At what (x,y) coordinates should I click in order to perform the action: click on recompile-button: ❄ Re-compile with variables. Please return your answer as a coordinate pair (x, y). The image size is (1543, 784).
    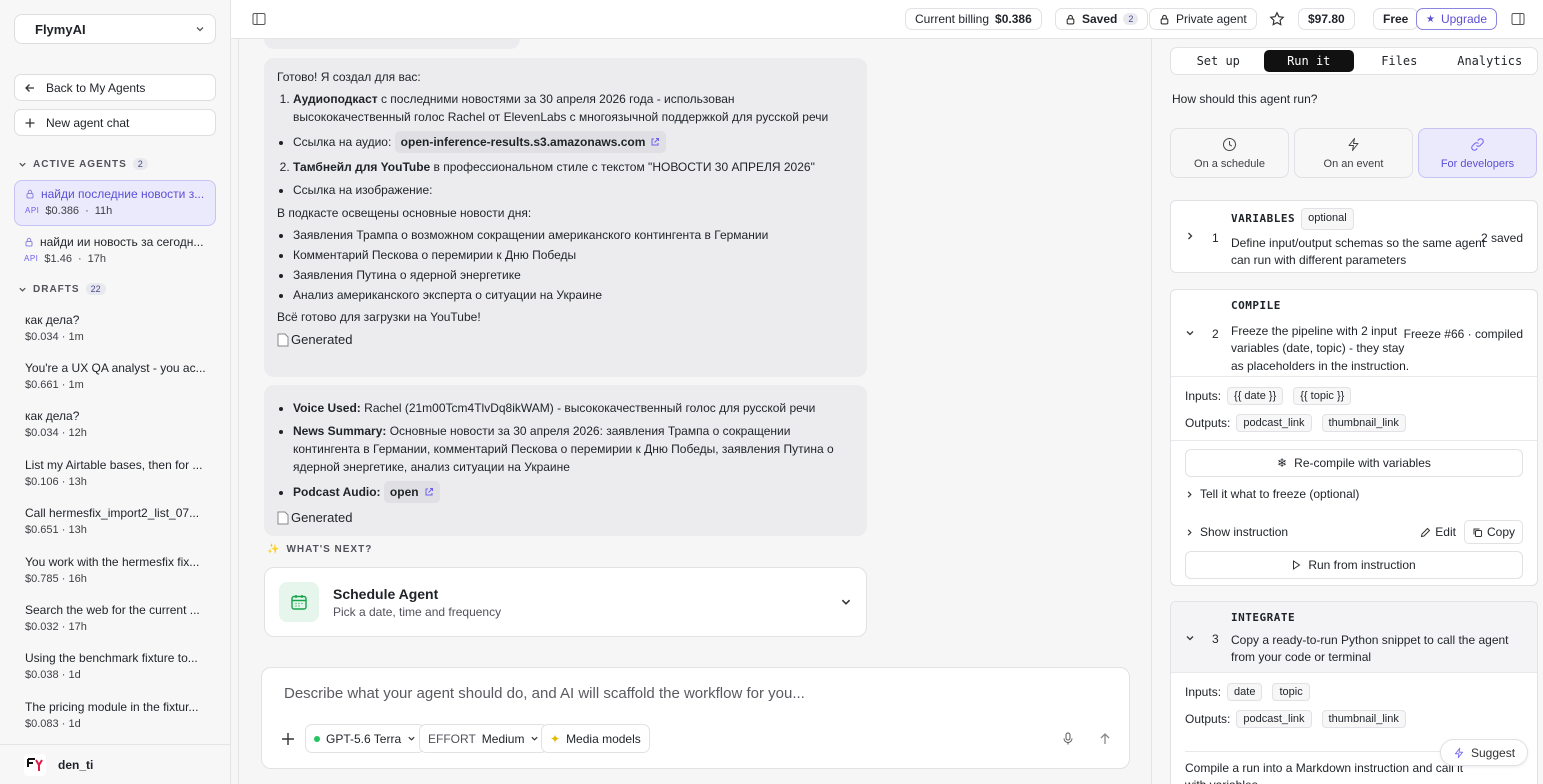
    Looking at the image, I should click on (1354, 463).